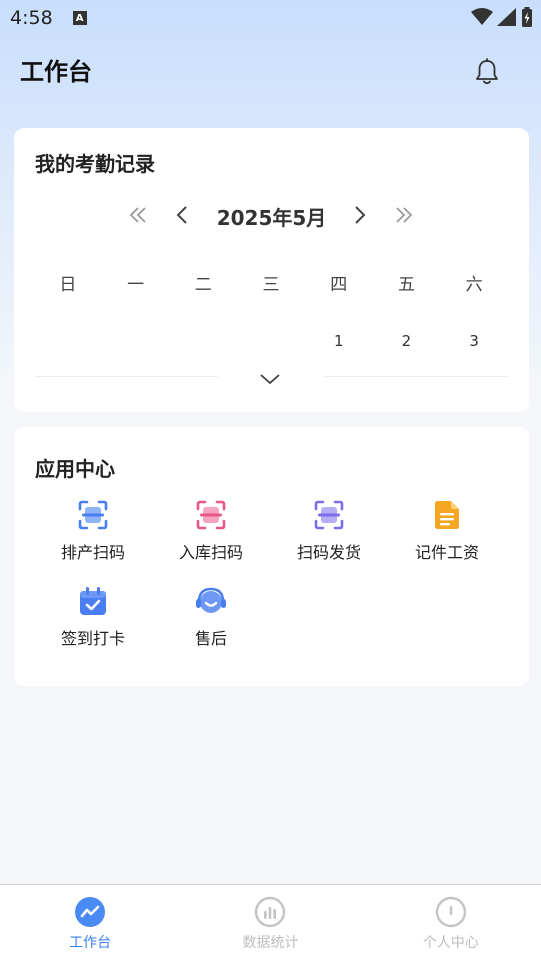 This screenshot has height=961, width=541. Describe the element at coordinates (329, 534) in the screenshot. I see `app-scan-ship: 扫码发货` at that location.